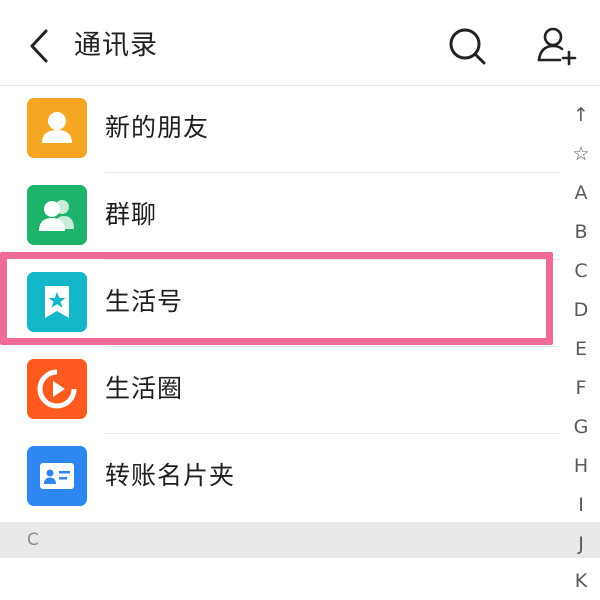 The height and width of the screenshot is (600, 600). What do you see at coordinates (57, 302) in the screenshot?
I see `bookmark-star-icon` at bounding box center [57, 302].